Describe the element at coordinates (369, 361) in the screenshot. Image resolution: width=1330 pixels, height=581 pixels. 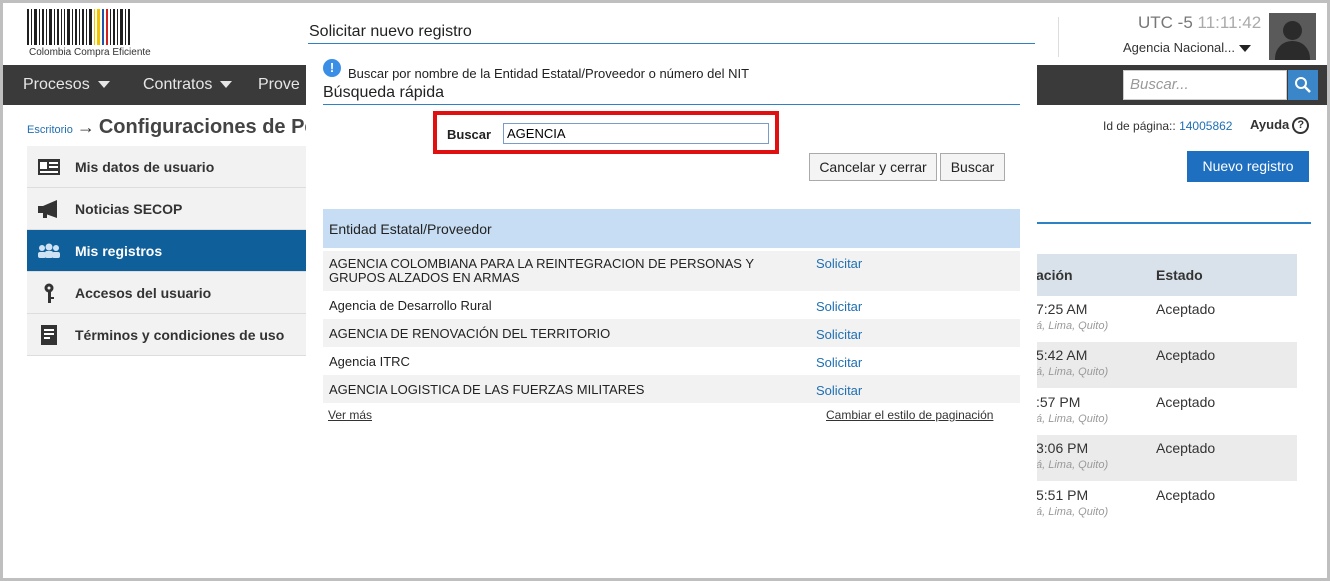
I see `result-name: Agencia ITRC` at that location.